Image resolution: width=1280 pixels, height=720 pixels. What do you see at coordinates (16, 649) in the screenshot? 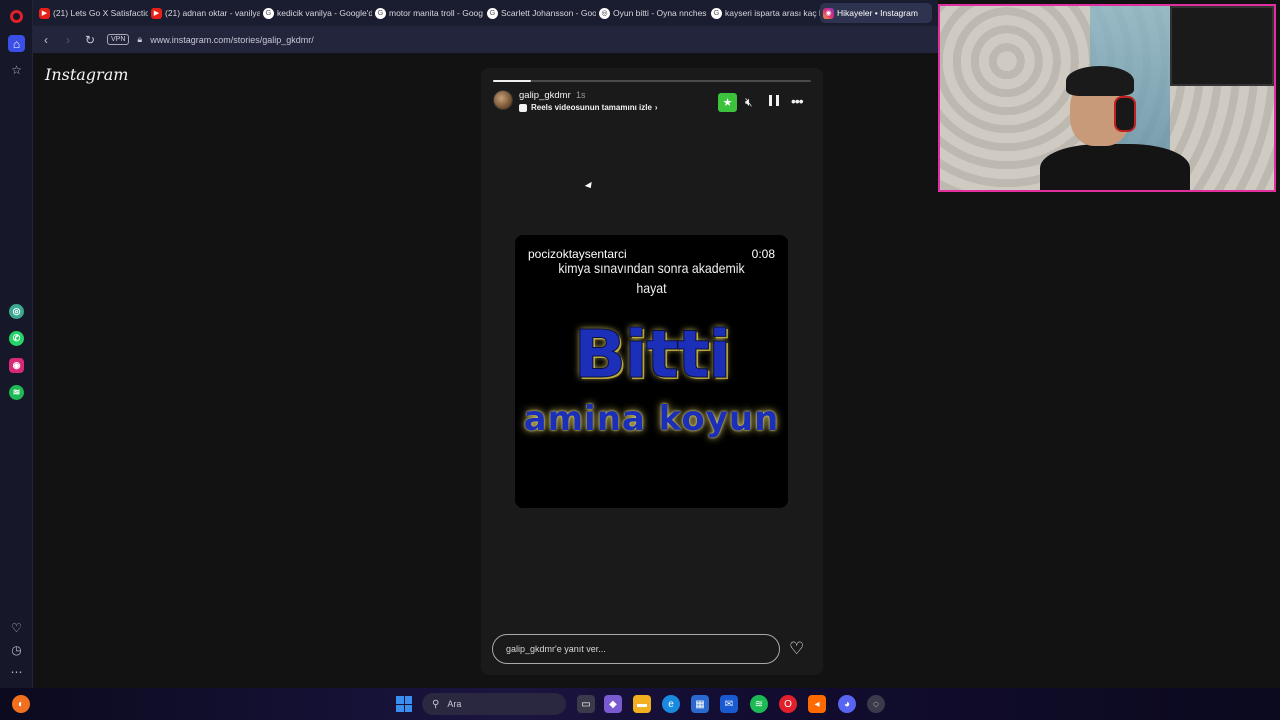
I see `history-icon: ◷` at bounding box center [16, 649].